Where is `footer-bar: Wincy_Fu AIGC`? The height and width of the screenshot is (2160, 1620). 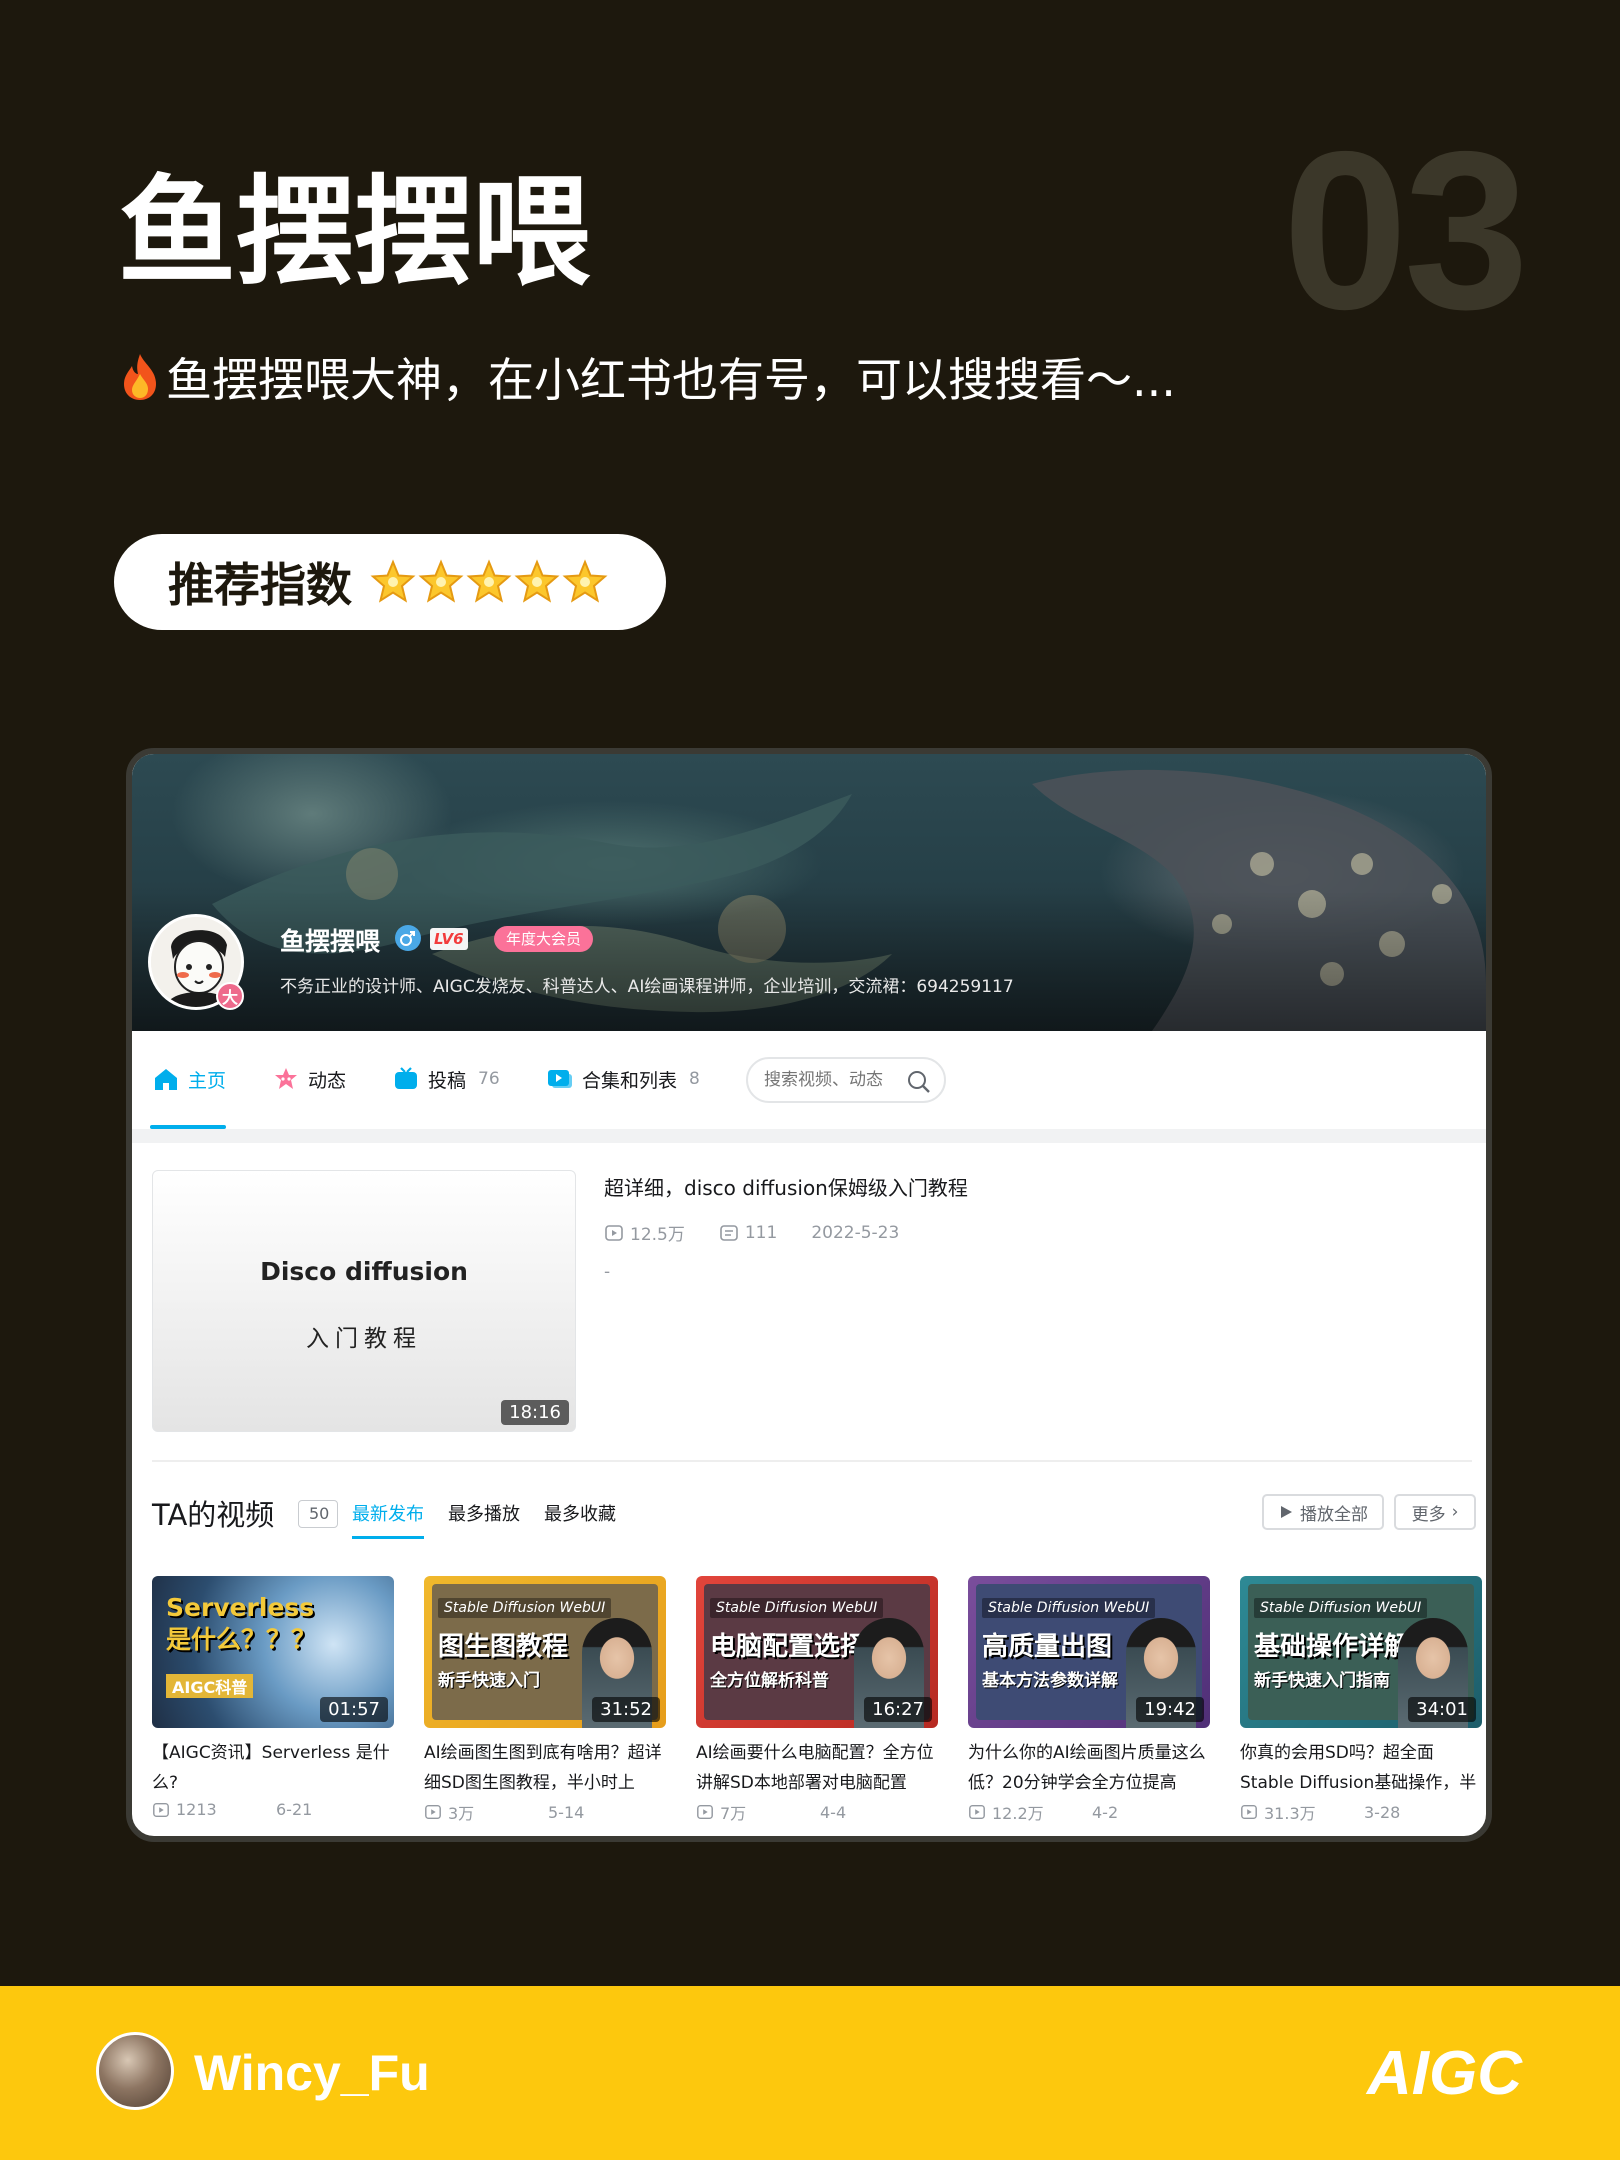 footer-bar: Wincy_Fu AIGC is located at coordinates (810, 2073).